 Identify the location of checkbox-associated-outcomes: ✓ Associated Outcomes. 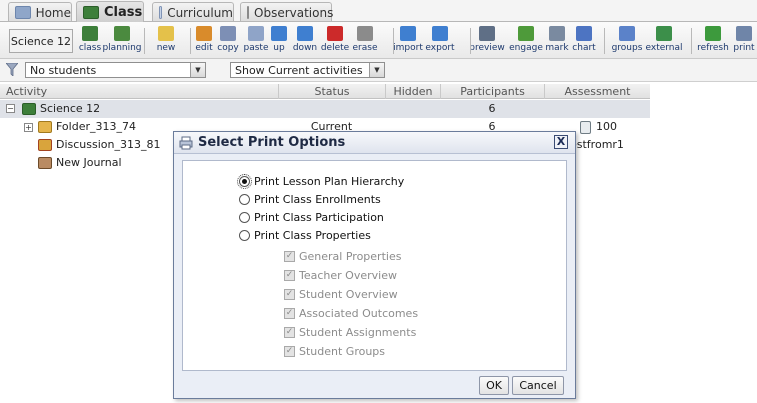
(351, 313).